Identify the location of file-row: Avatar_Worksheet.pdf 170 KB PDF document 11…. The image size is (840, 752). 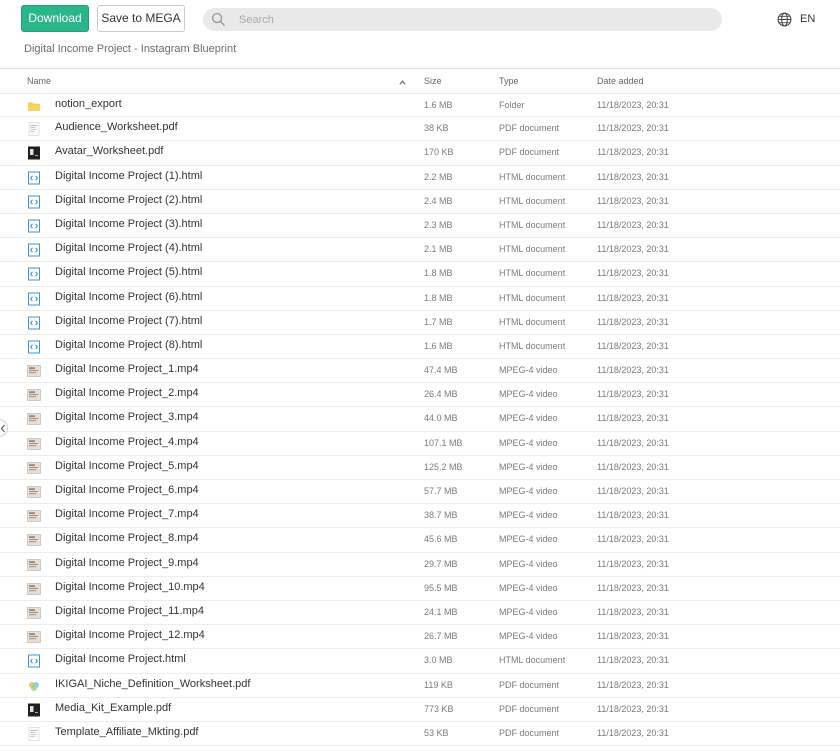
(420, 153).